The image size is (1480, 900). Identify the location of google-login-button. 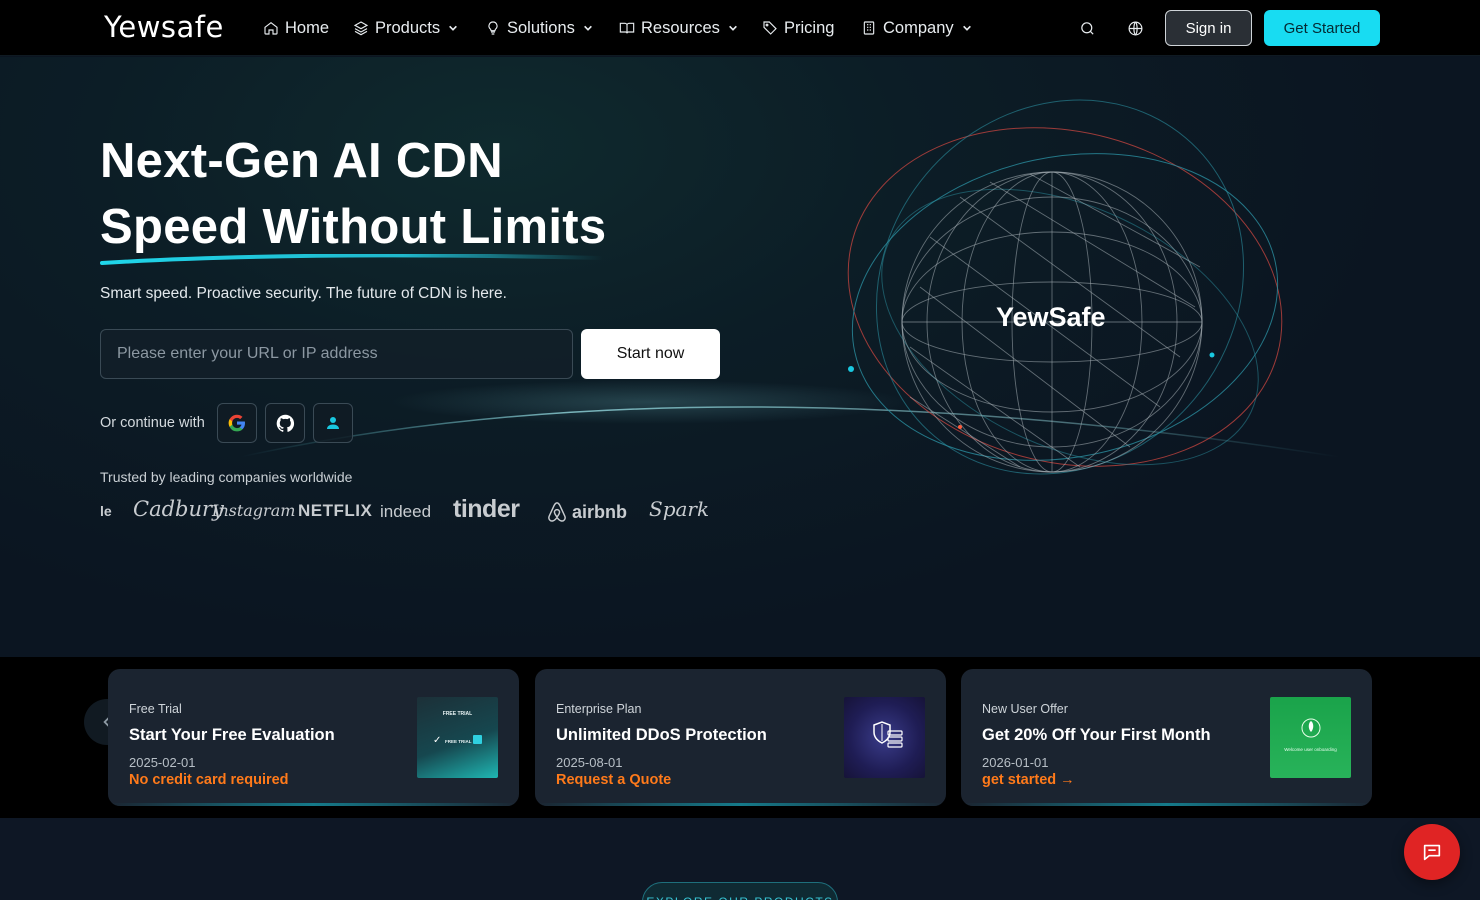
(237, 423).